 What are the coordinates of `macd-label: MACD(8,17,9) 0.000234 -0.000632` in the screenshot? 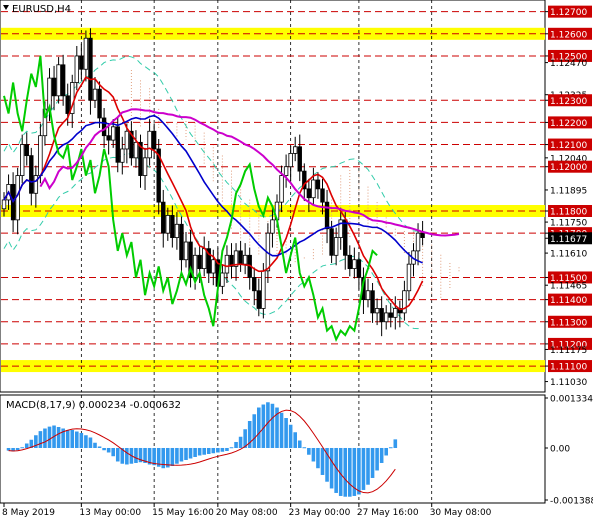 It's located at (93, 405).